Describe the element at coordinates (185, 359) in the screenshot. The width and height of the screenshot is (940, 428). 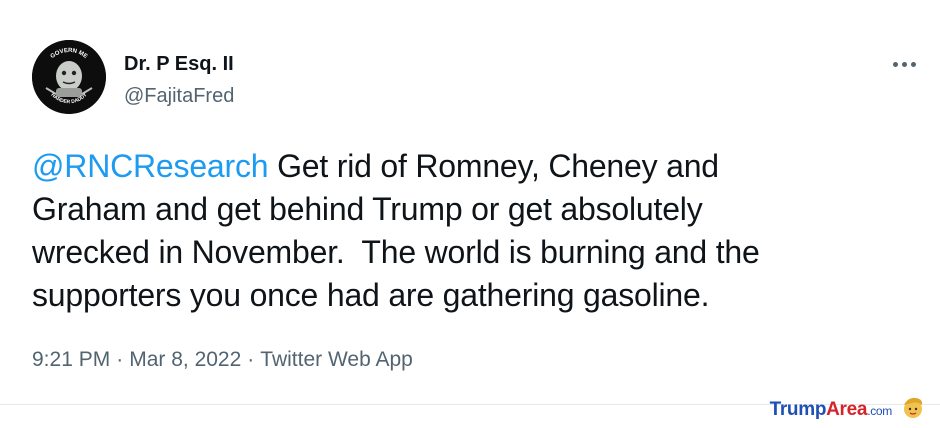
I see `tweet-date: Mar 8, 2022` at that location.